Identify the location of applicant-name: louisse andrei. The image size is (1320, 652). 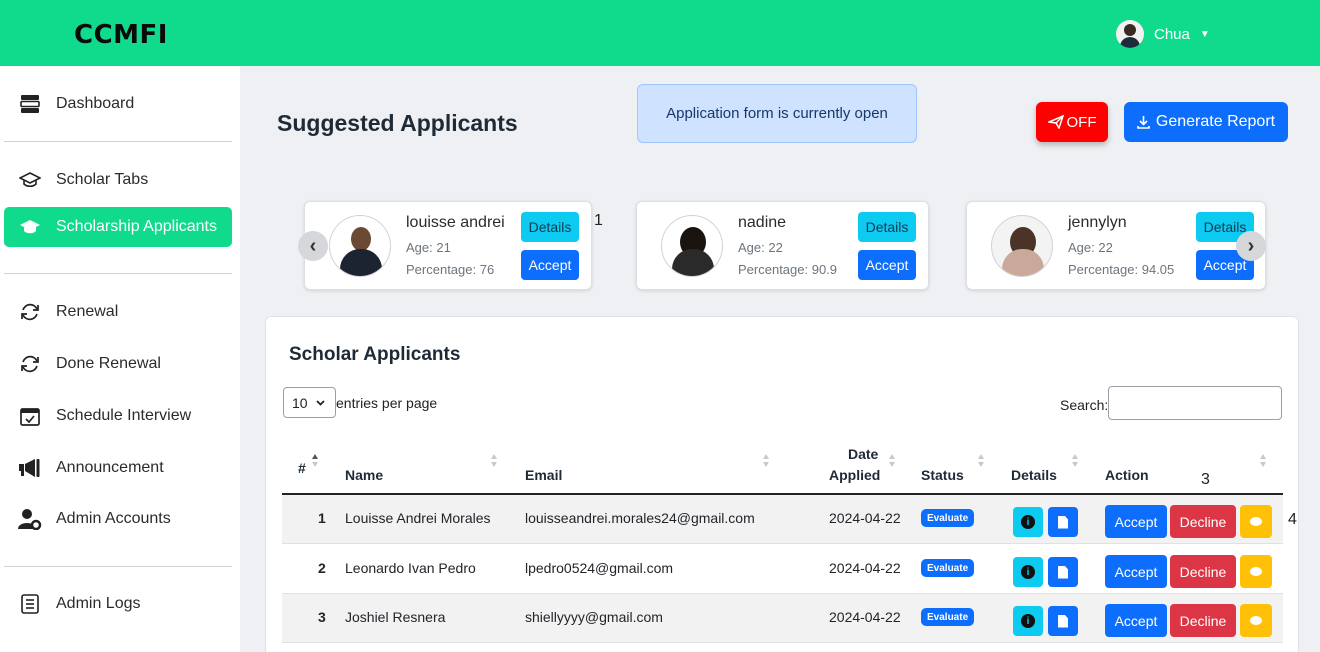
(455, 222).